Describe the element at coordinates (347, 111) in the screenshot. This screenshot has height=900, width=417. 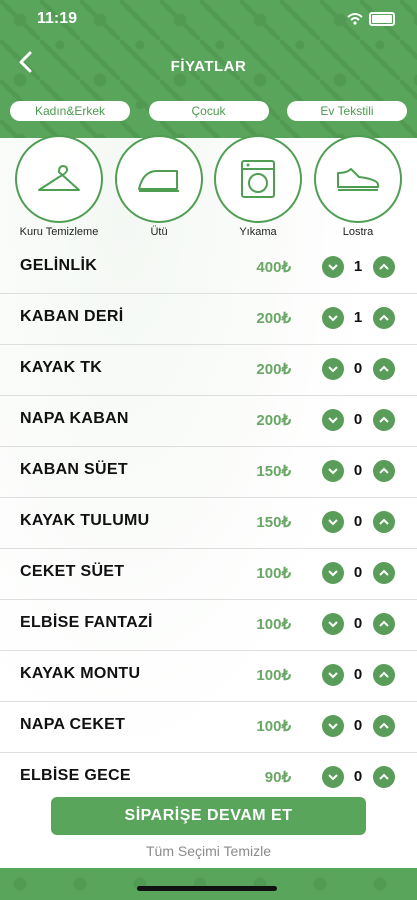
I see `tab-ev-tekstili: Ev Tekstili` at that location.